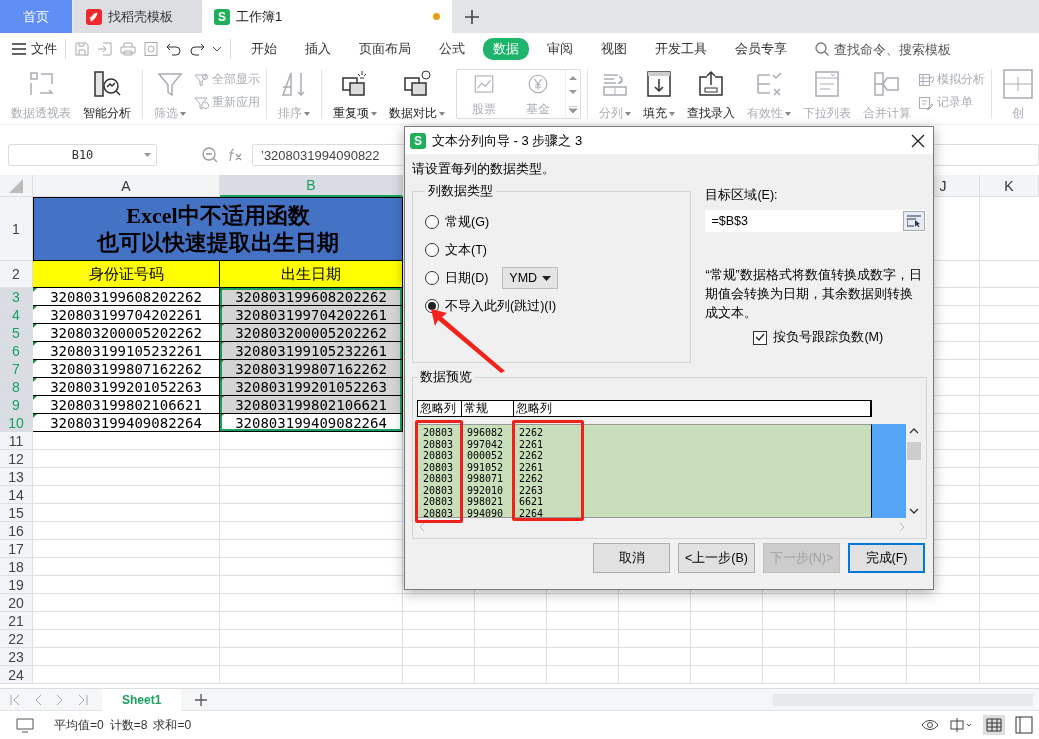 This screenshot has height=739, width=1039. What do you see at coordinates (16, 603) in the screenshot?
I see `row-number: 20` at bounding box center [16, 603].